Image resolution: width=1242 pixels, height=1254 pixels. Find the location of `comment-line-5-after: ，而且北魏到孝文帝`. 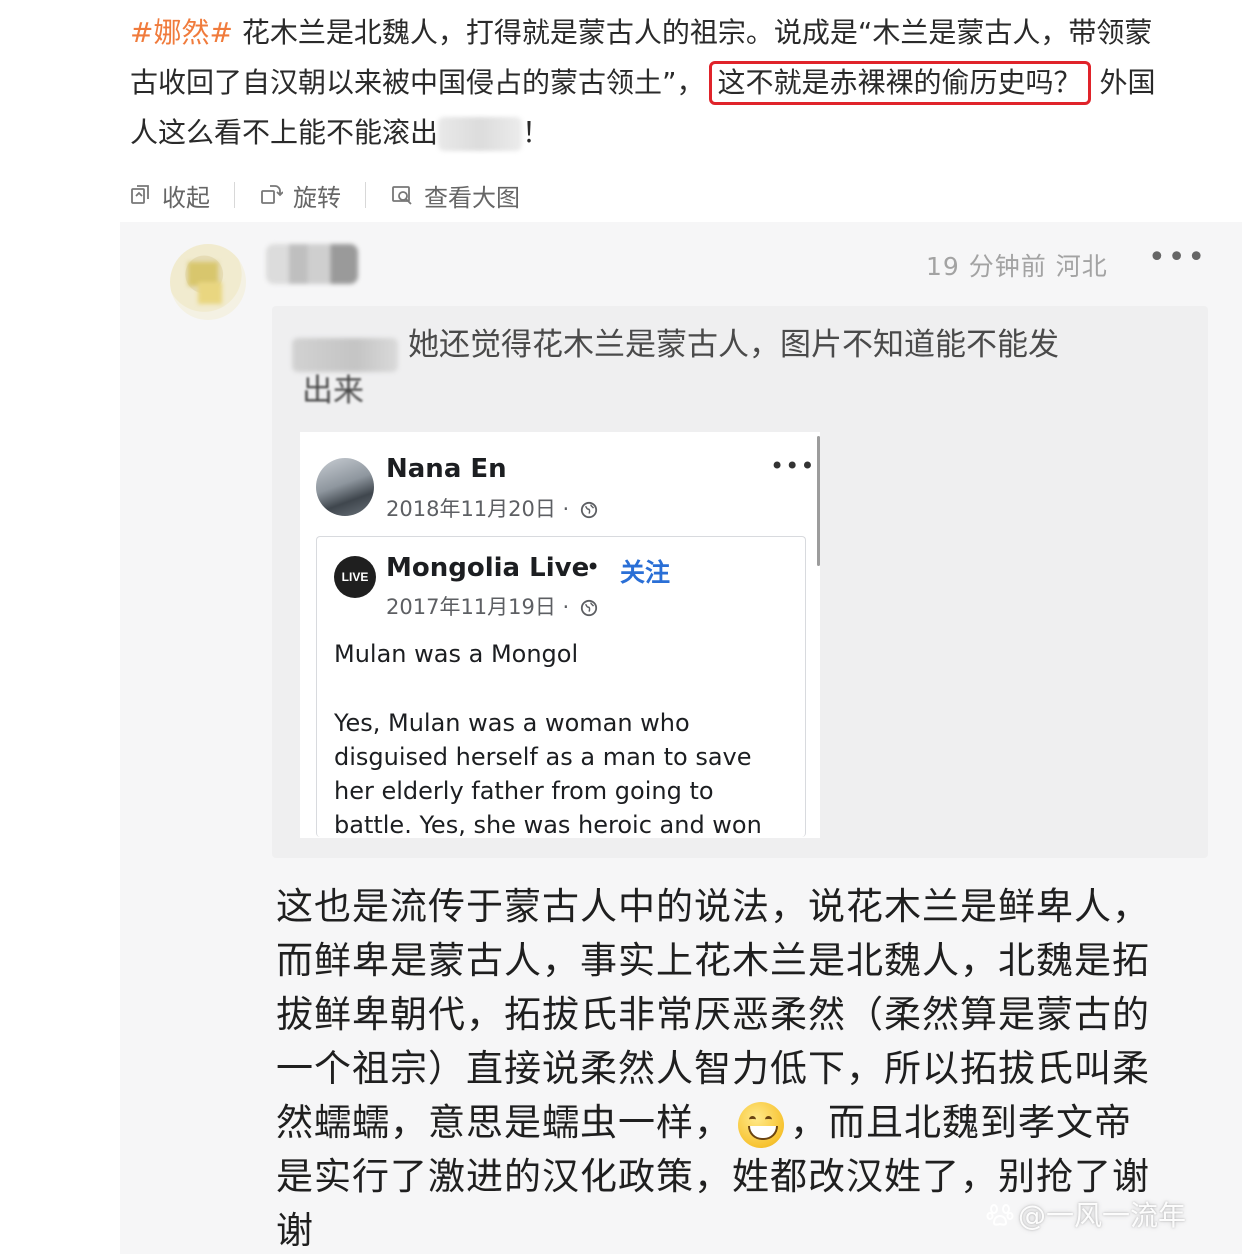

comment-line-5-after: ，而且北魏到孝文帝 is located at coordinates (961, 1122).